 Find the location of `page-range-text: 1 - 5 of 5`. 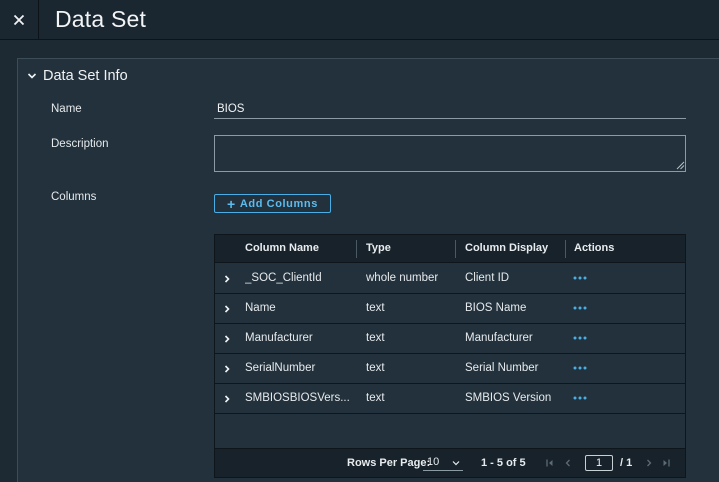

page-range-text: 1 - 5 of 5 is located at coordinates (503, 463).